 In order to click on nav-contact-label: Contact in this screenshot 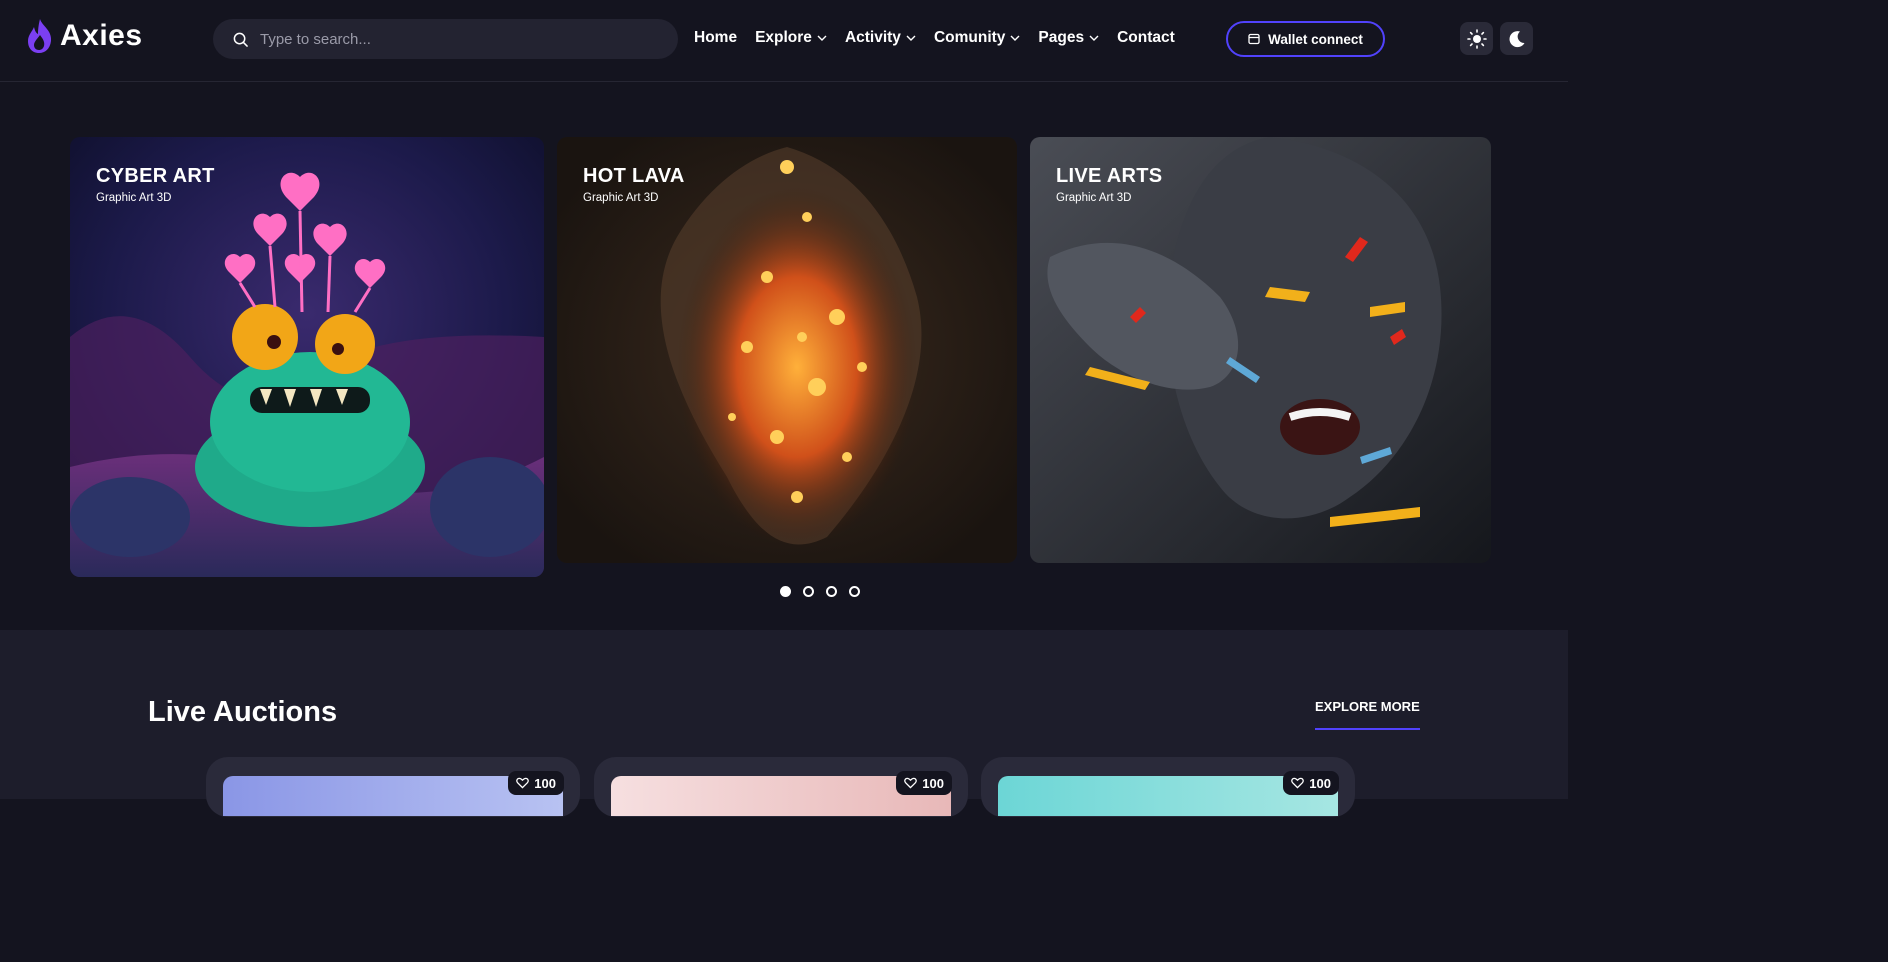, I will do `click(1146, 37)`.